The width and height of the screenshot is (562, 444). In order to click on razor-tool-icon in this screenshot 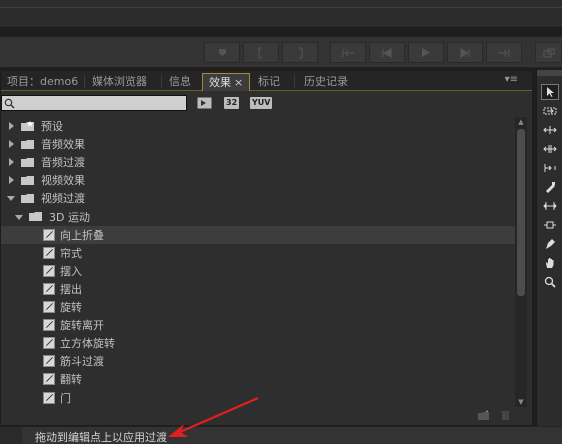, I will do `click(550, 187)`.